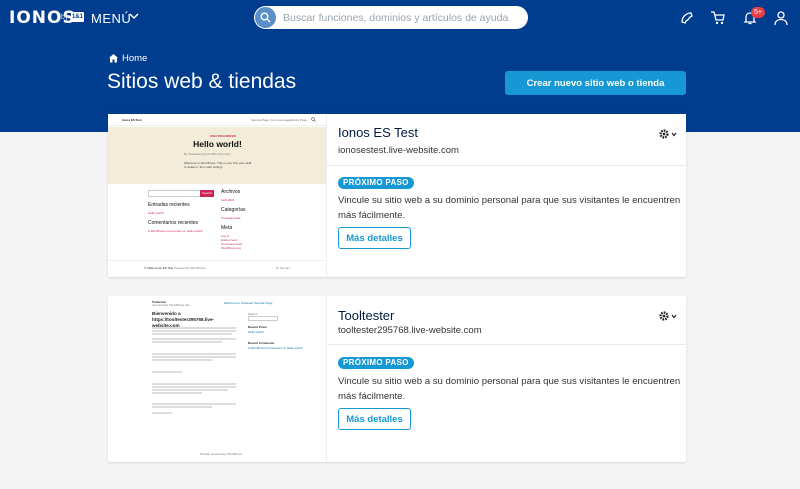 The image size is (800, 489). I want to click on notification-badge: 5+, so click(758, 12).